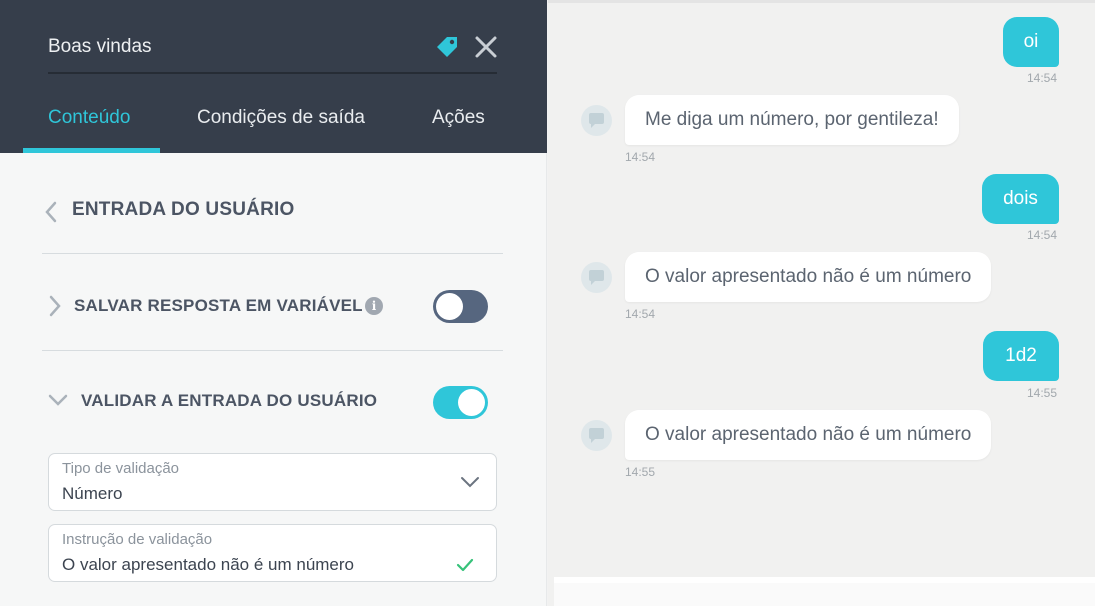 The width and height of the screenshot is (1095, 606). I want to click on chevron-left-icon, so click(51, 212).